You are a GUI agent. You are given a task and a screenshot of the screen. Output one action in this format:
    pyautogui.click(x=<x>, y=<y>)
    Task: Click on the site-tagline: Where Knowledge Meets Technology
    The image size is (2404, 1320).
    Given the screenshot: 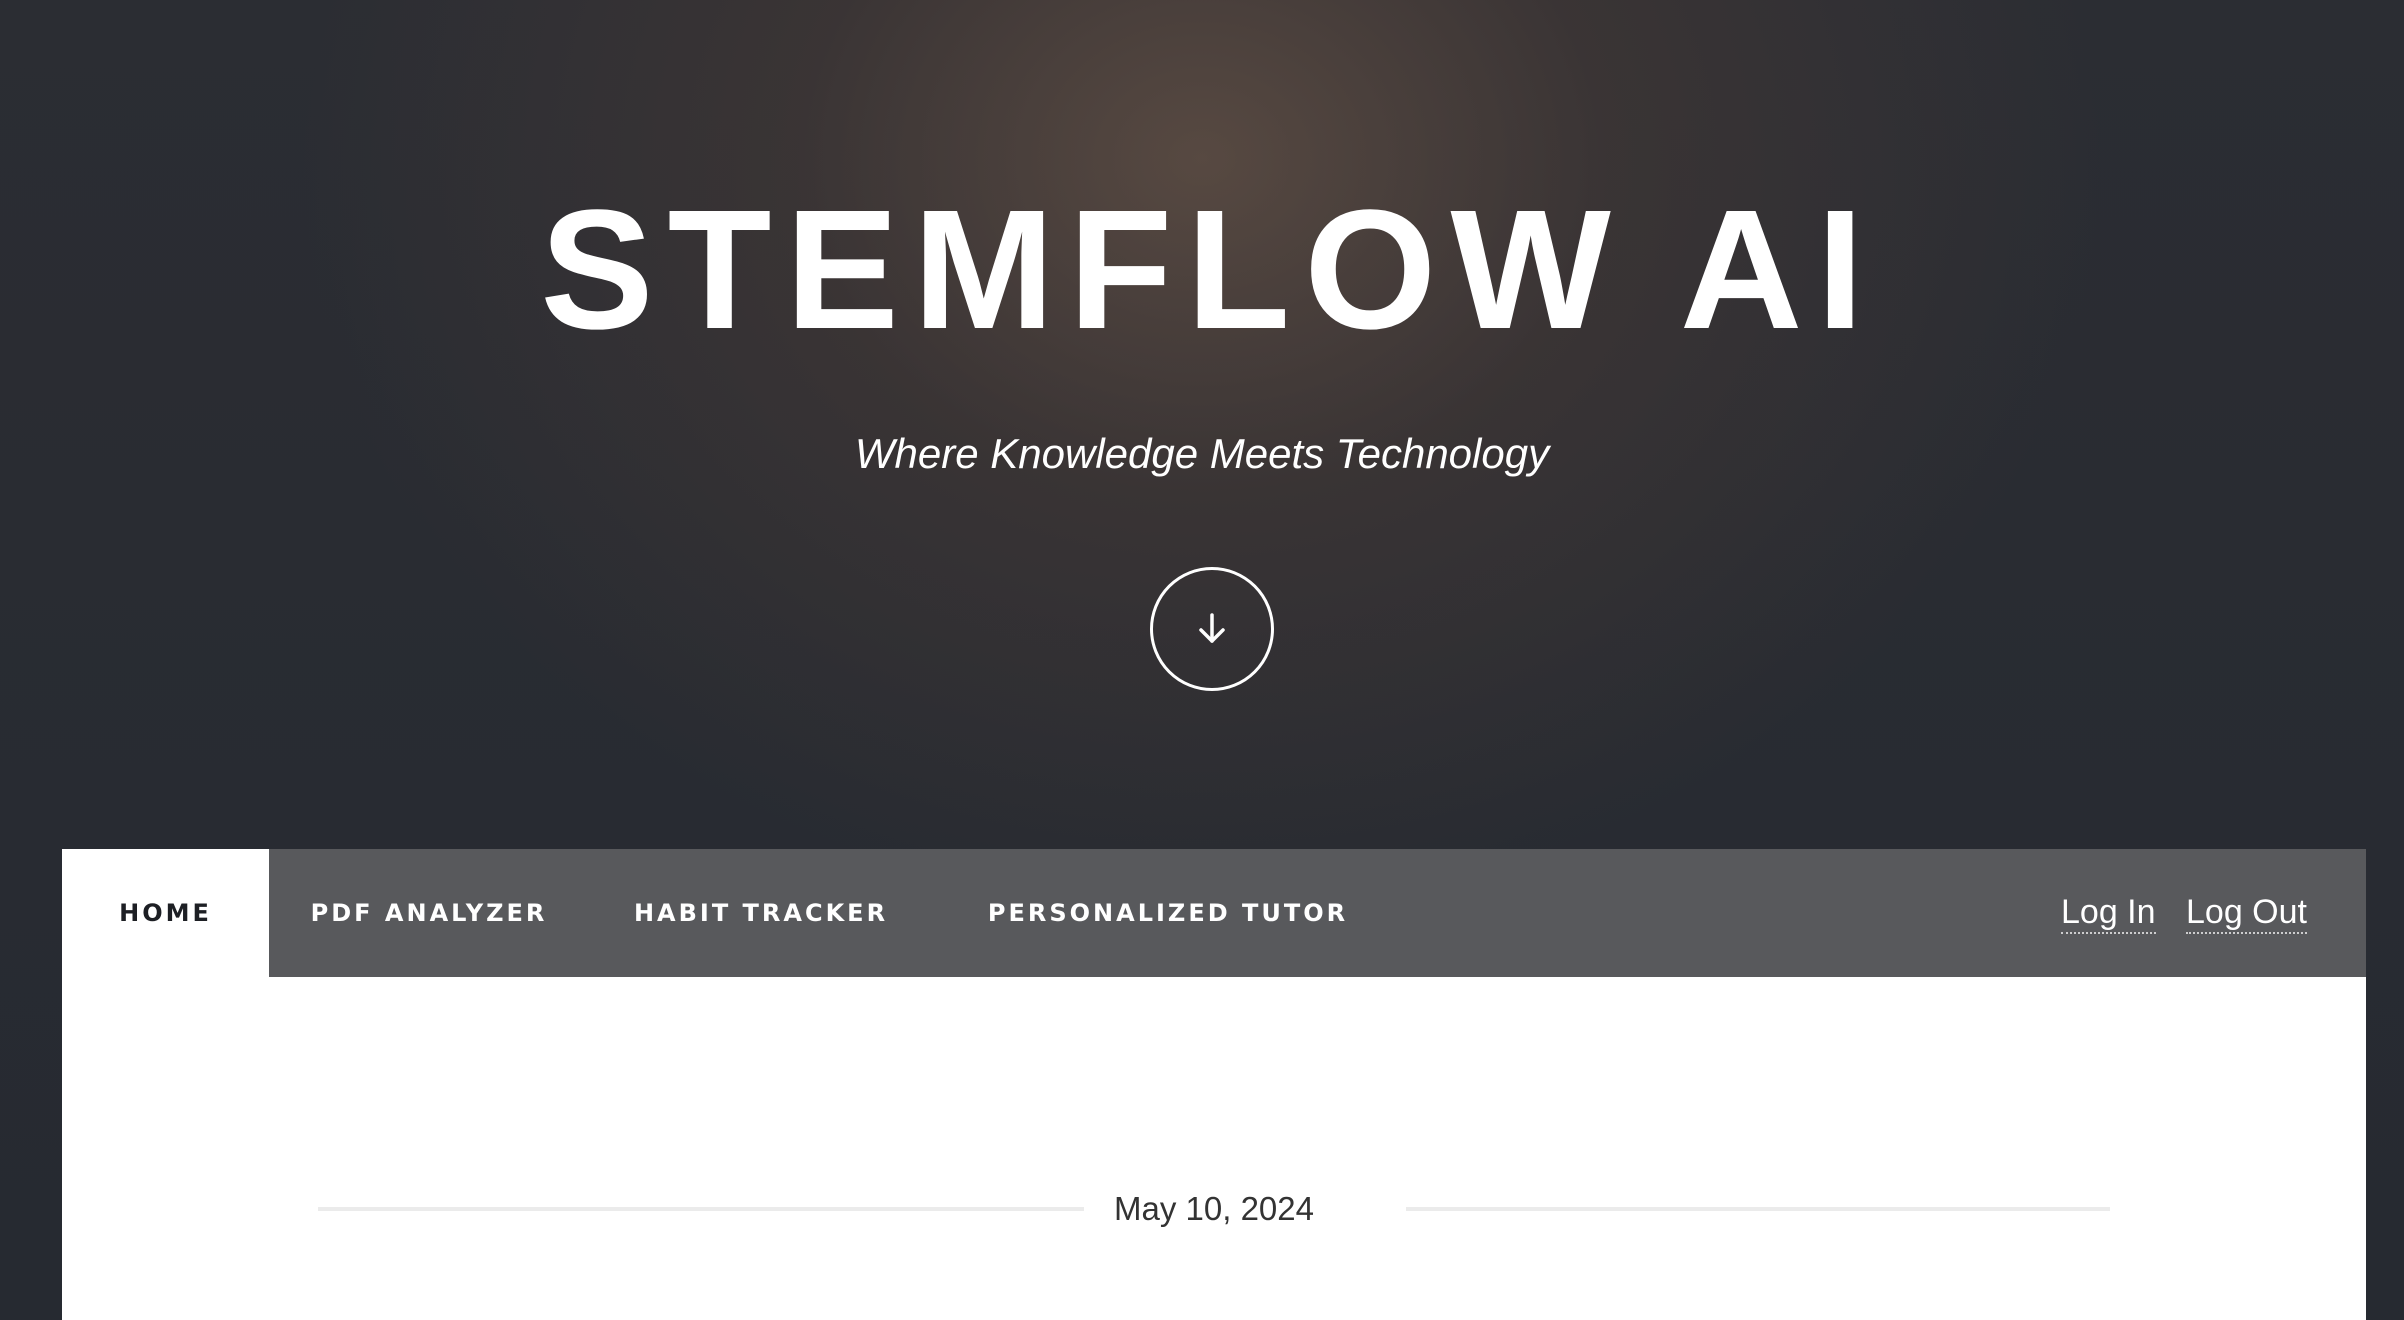 What is the action you would take?
    pyautogui.click(x=1202, y=453)
    